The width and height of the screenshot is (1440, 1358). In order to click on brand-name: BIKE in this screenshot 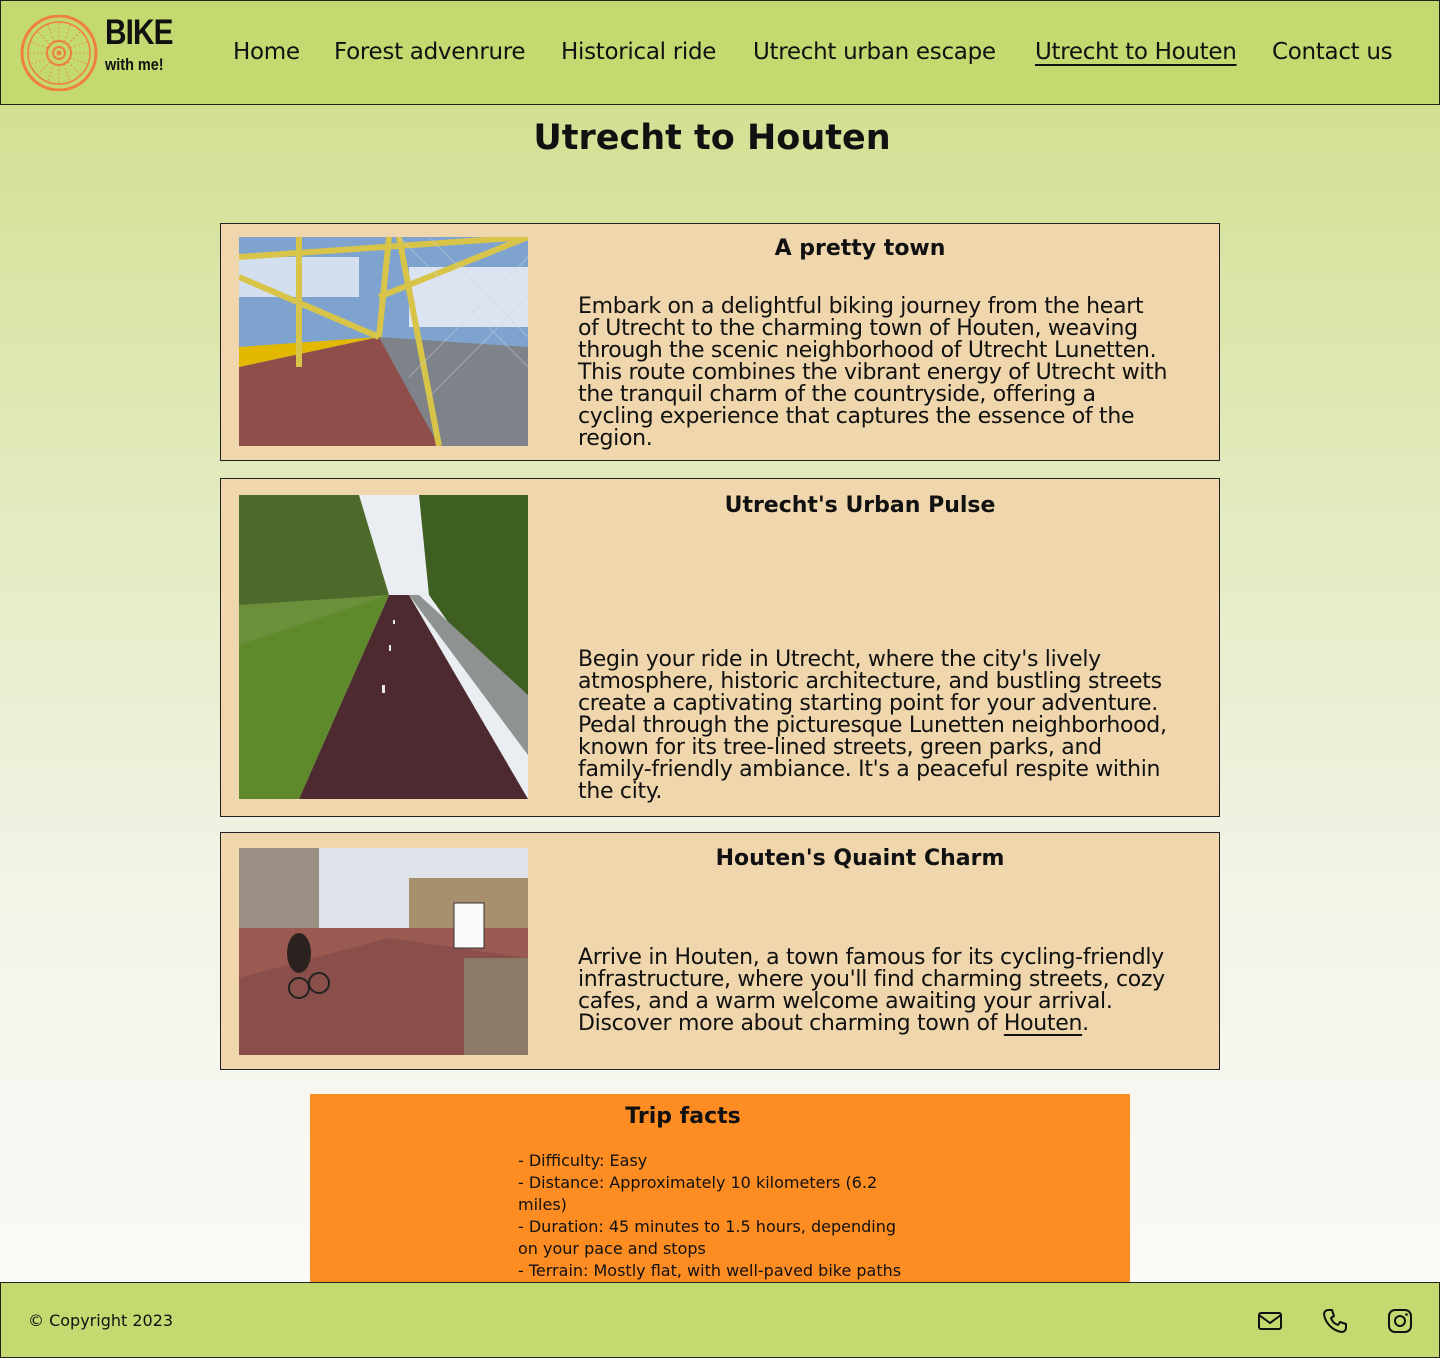, I will do `click(139, 32)`.